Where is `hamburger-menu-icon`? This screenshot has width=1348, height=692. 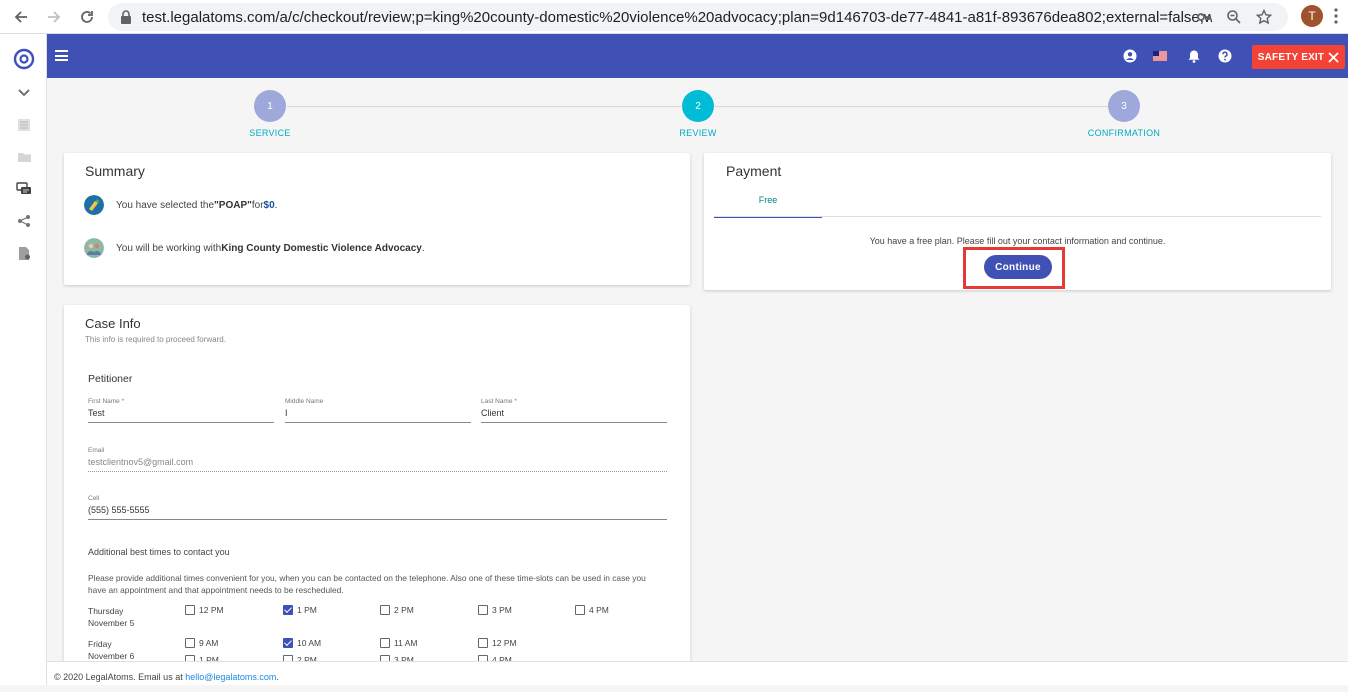 hamburger-menu-icon is located at coordinates (61, 55).